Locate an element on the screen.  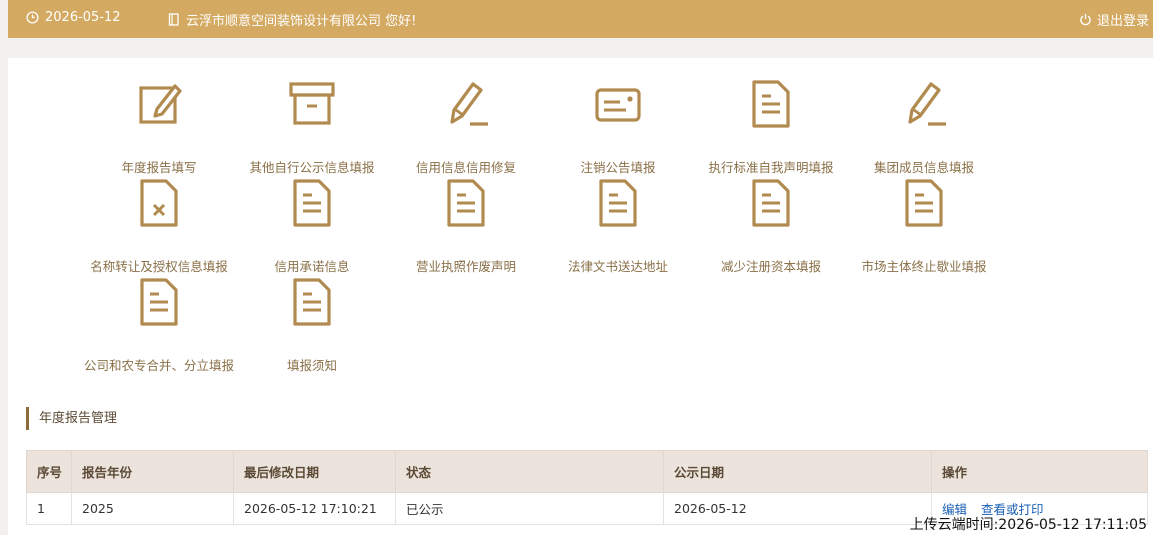
function-tile: 执行标准自我声明填报 is located at coordinates (771, 126).